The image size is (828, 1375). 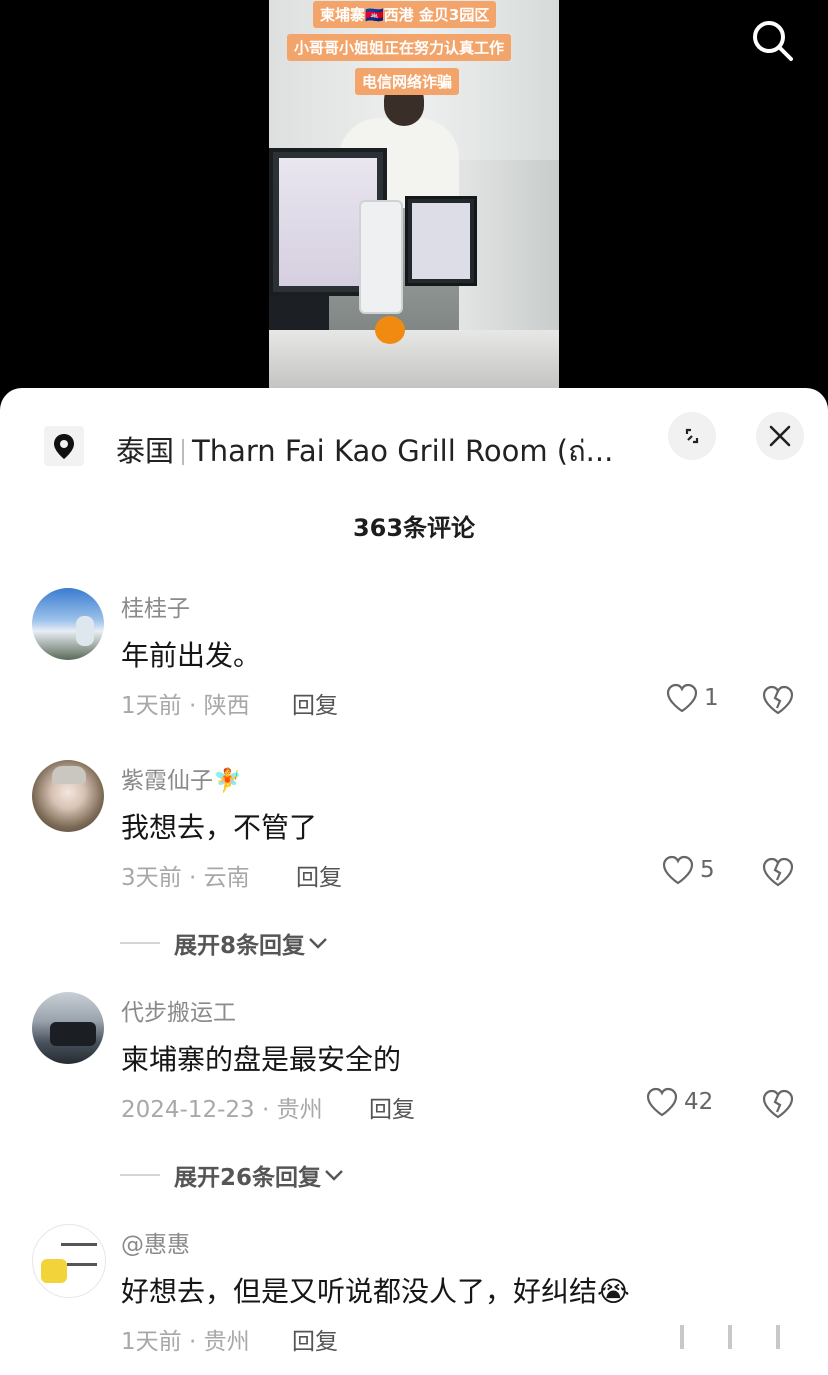 What do you see at coordinates (183, 452) in the screenshot?
I see `location-divider` at bounding box center [183, 452].